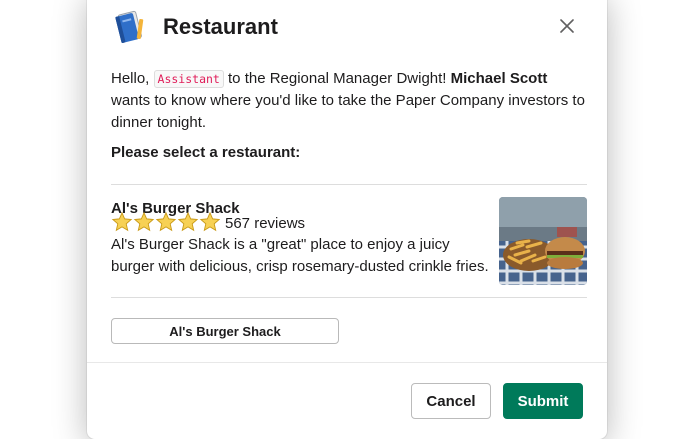  Describe the element at coordinates (451, 401) in the screenshot. I see `cancel-button: Cancel` at that location.